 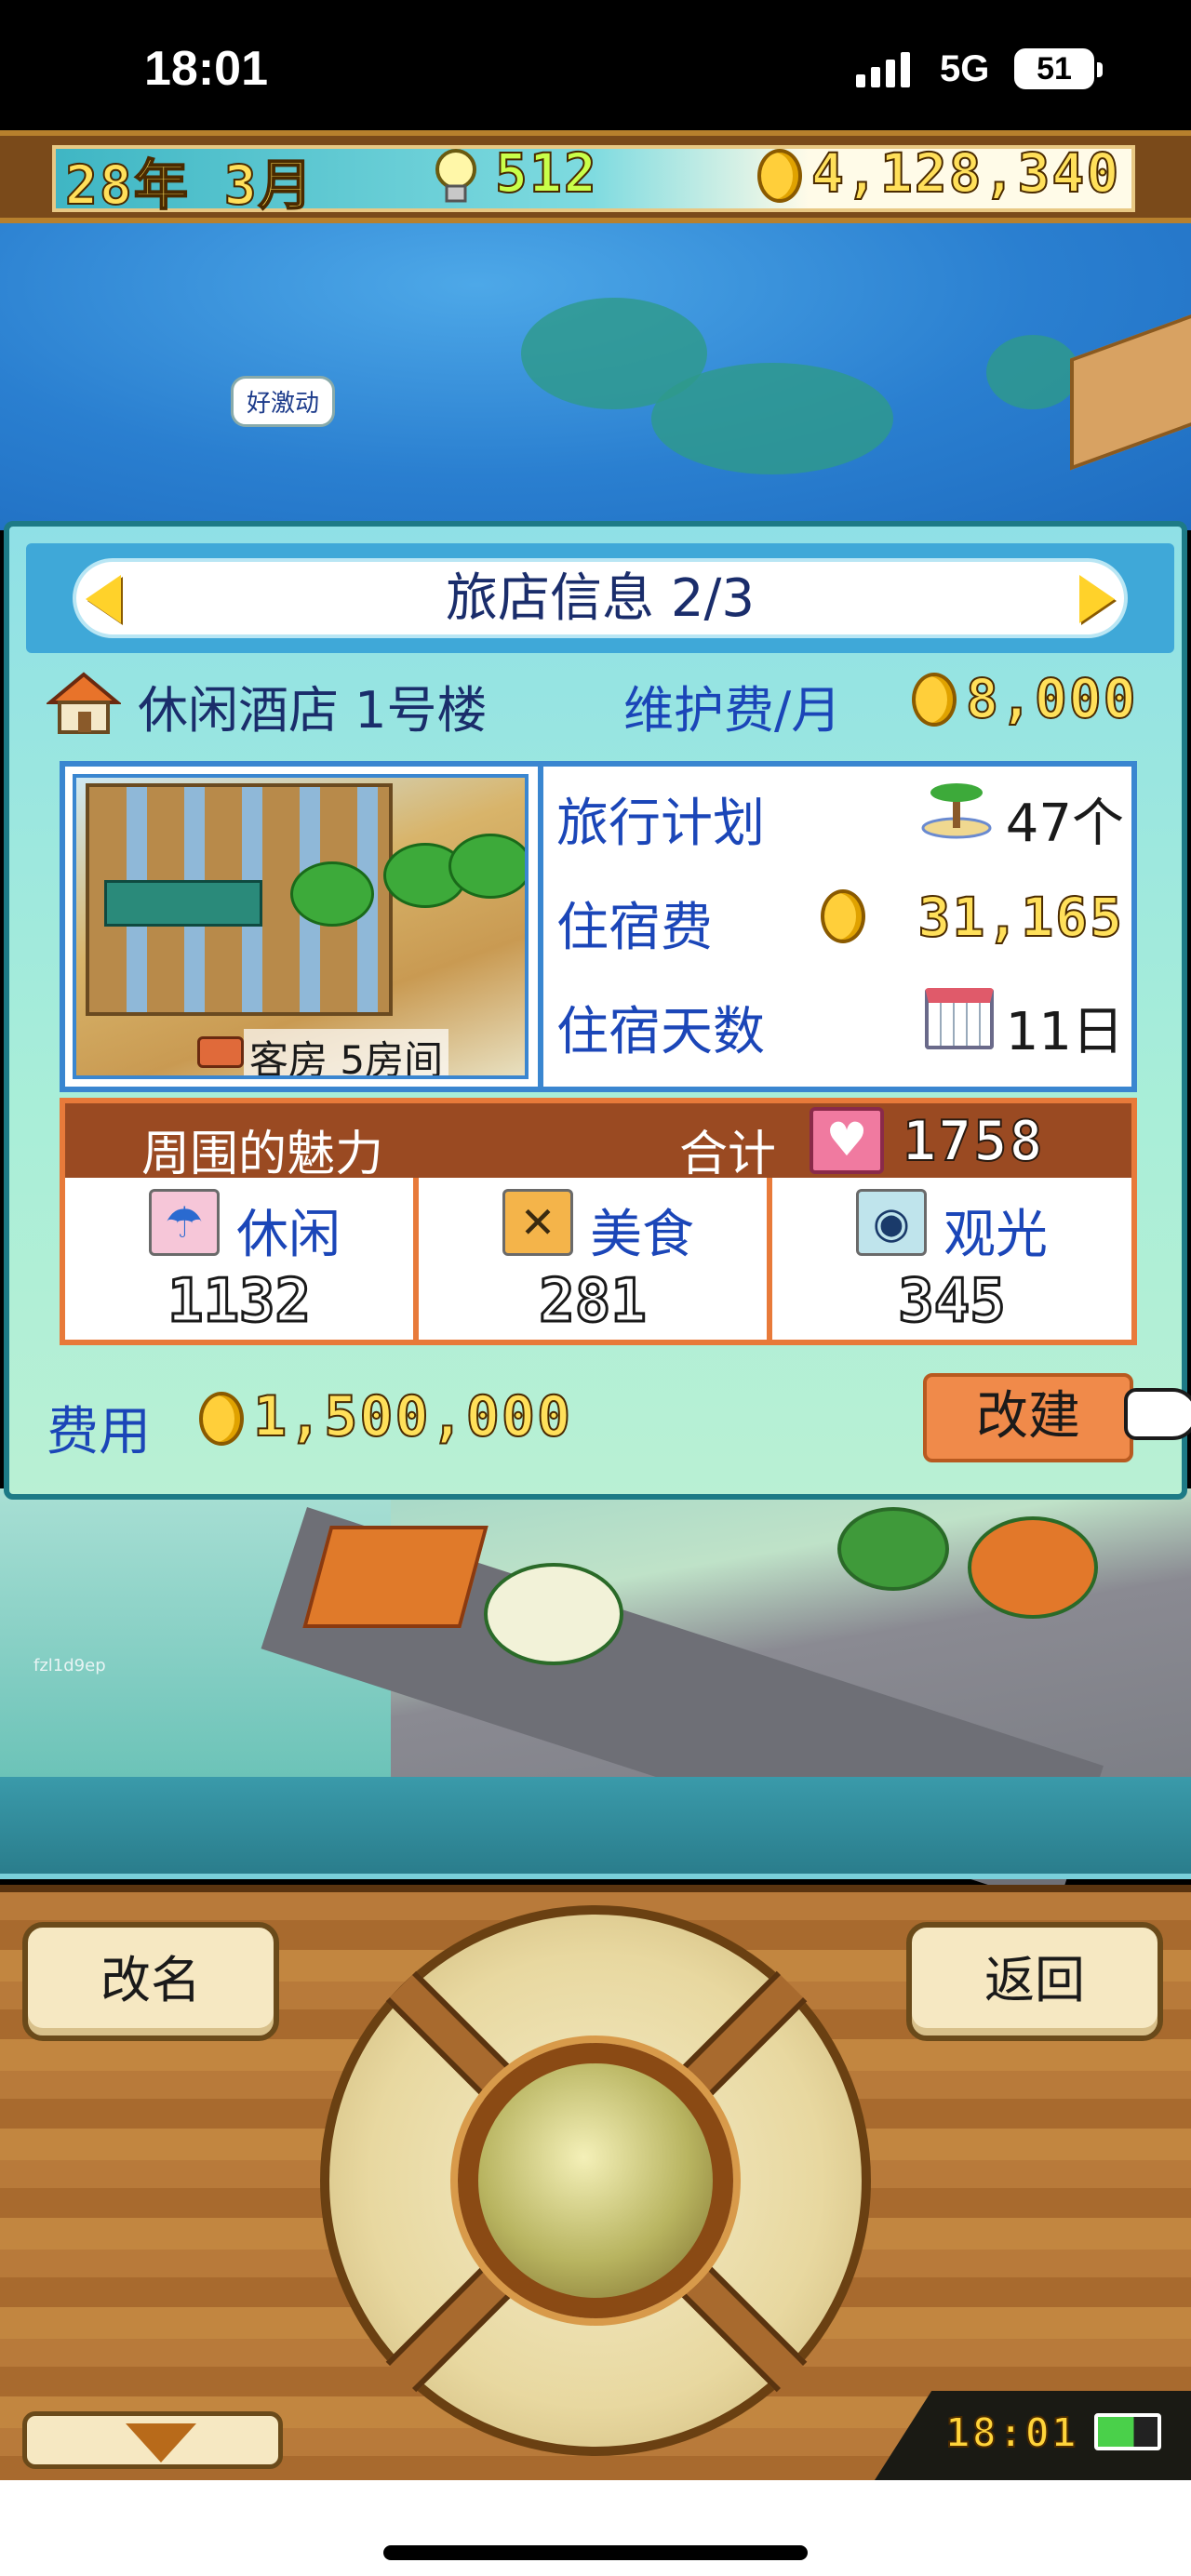 I want to click on camera-icon: ◉, so click(x=891, y=1222).